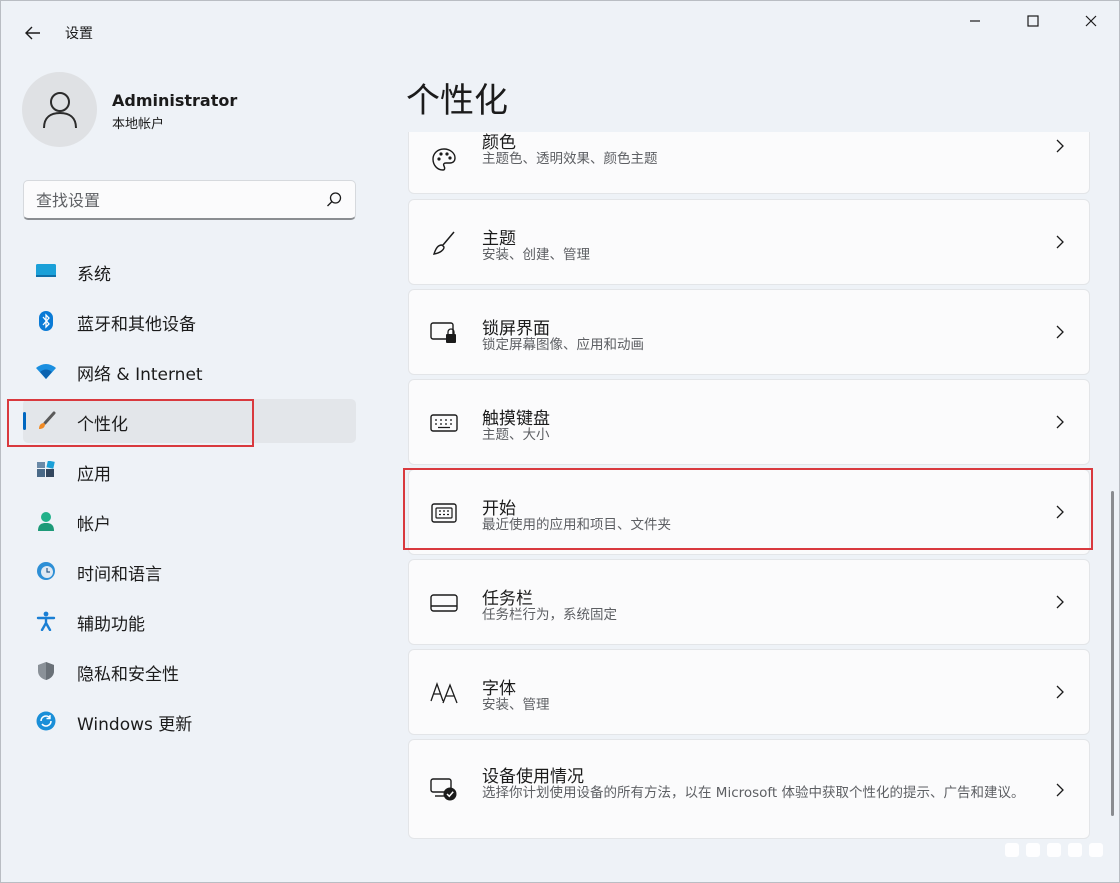  I want to click on minimize-button, so click(975, 21).